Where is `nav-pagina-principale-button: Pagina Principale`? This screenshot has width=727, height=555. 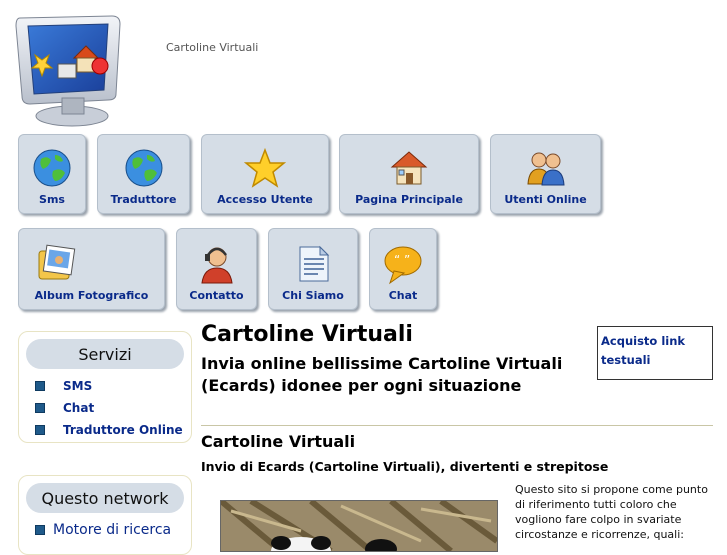
nav-pagina-principale-button: Pagina Principale is located at coordinates (409, 174).